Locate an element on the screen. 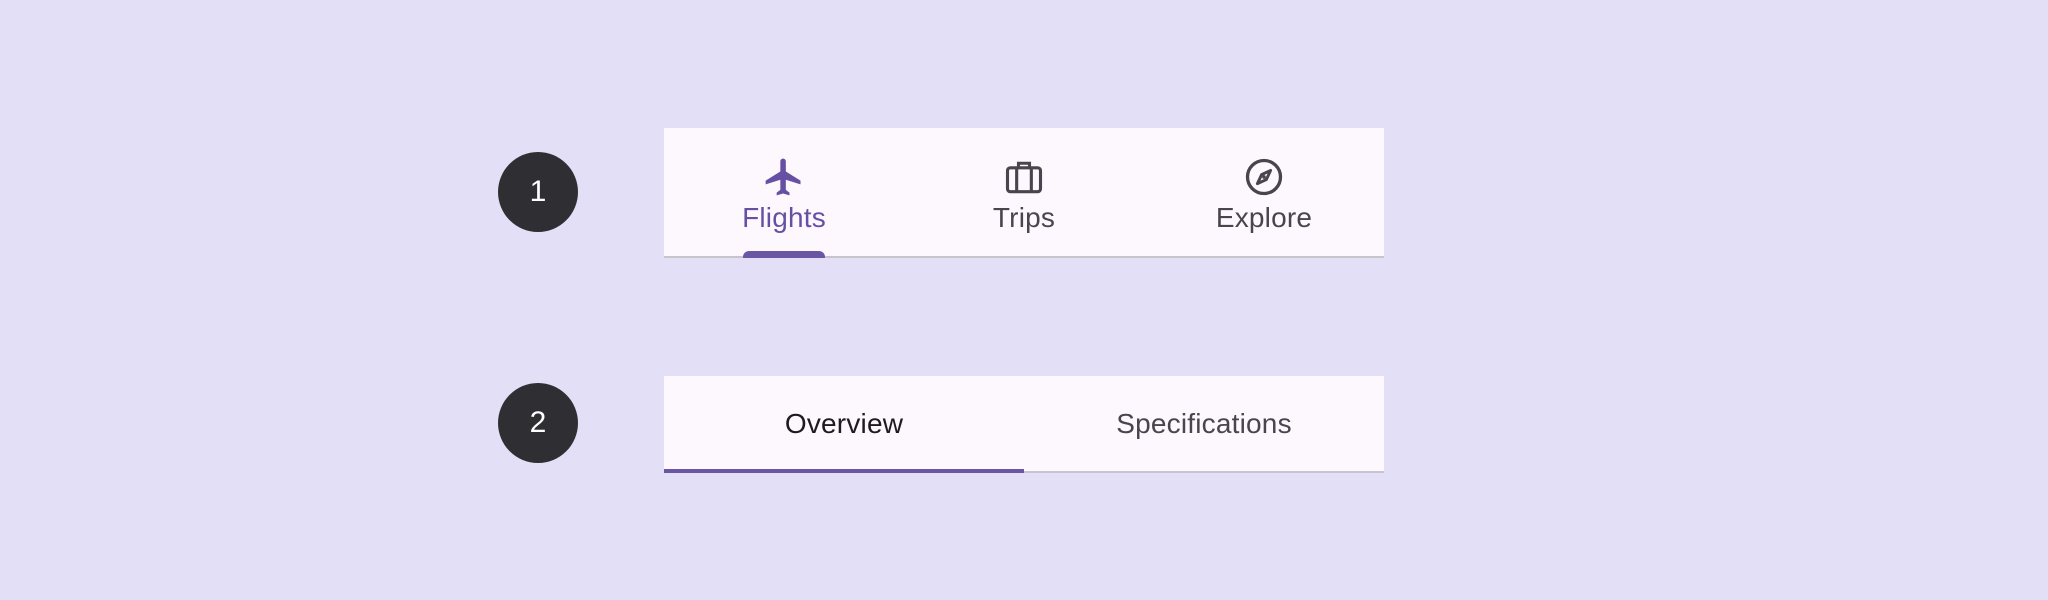 This screenshot has height=600, width=2048. primary-tab-bar: Flights Trips Explore is located at coordinates (1024, 193).